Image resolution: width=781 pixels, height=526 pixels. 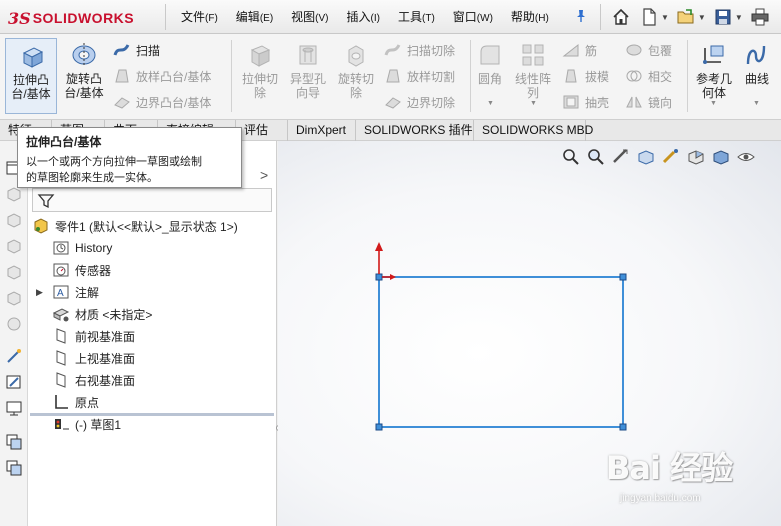 I want to click on print-icon, so click(x=760, y=17).